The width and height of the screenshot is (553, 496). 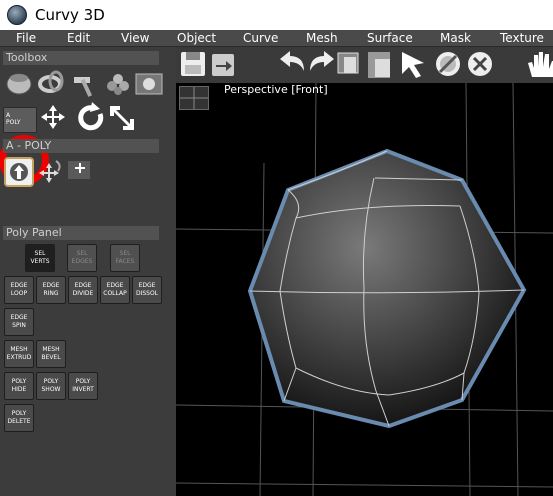 What do you see at coordinates (19, 322) in the screenshot?
I see `edge-spin-button: EDGE SPIN` at bounding box center [19, 322].